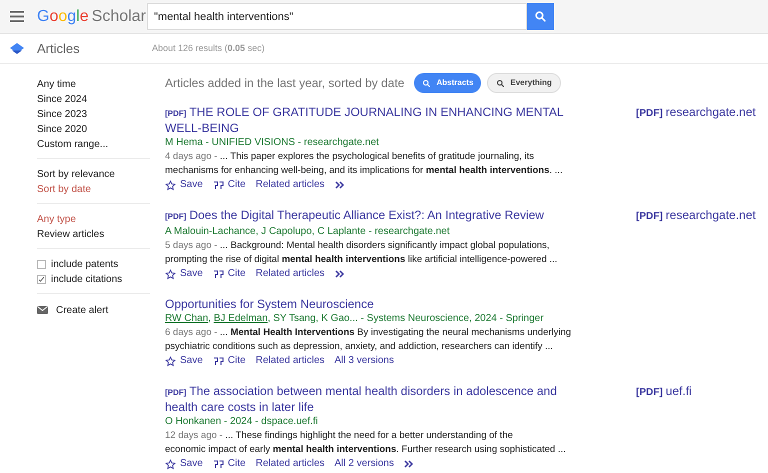 The height and width of the screenshot is (473, 768). Describe the element at coordinates (93, 279) in the screenshot. I see `checkbox-option: include citations` at that location.